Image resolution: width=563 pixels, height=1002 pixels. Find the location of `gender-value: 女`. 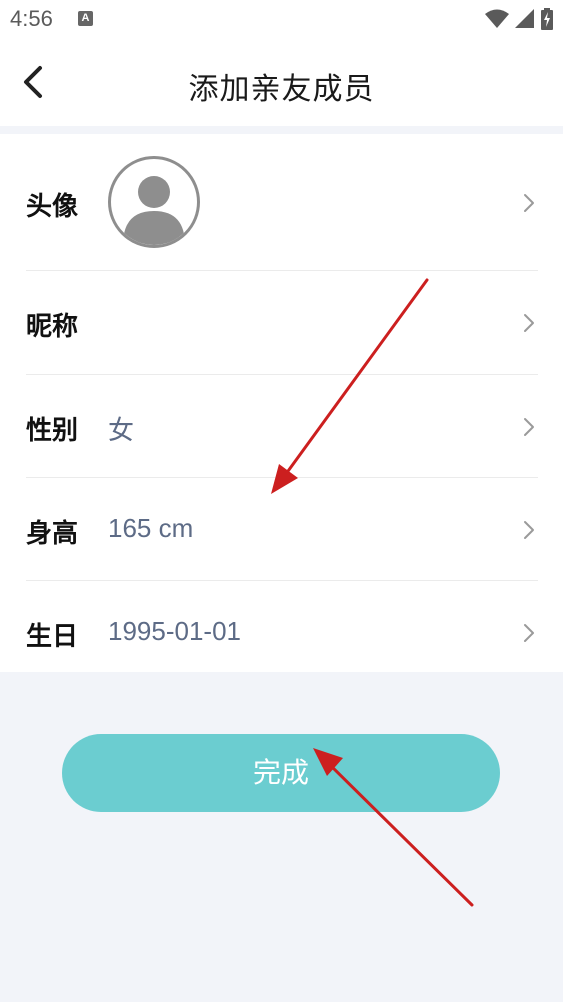

gender-value: 女 is located at coordinates (121, 431).